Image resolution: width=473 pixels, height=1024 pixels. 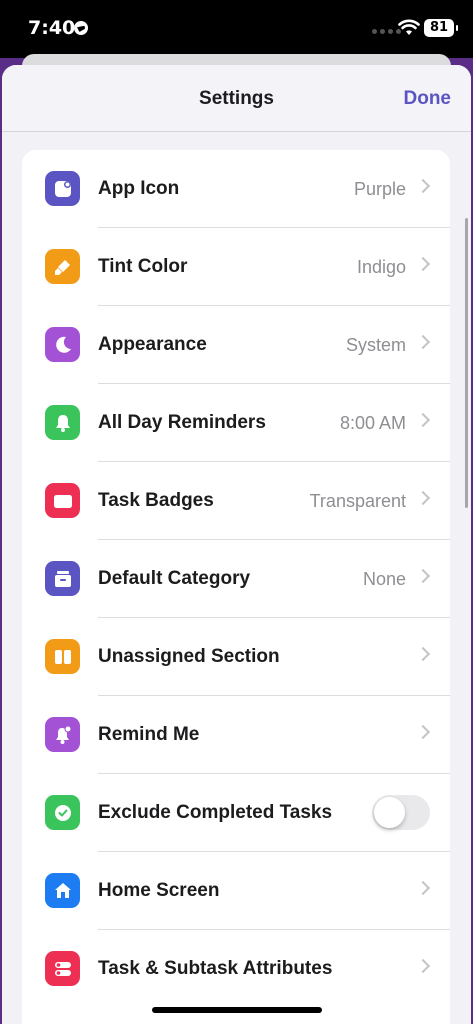 What do you see at coordinates (428, 99) in the screenshot?
I see `done-button: Done` at bounding box center [428, 99].